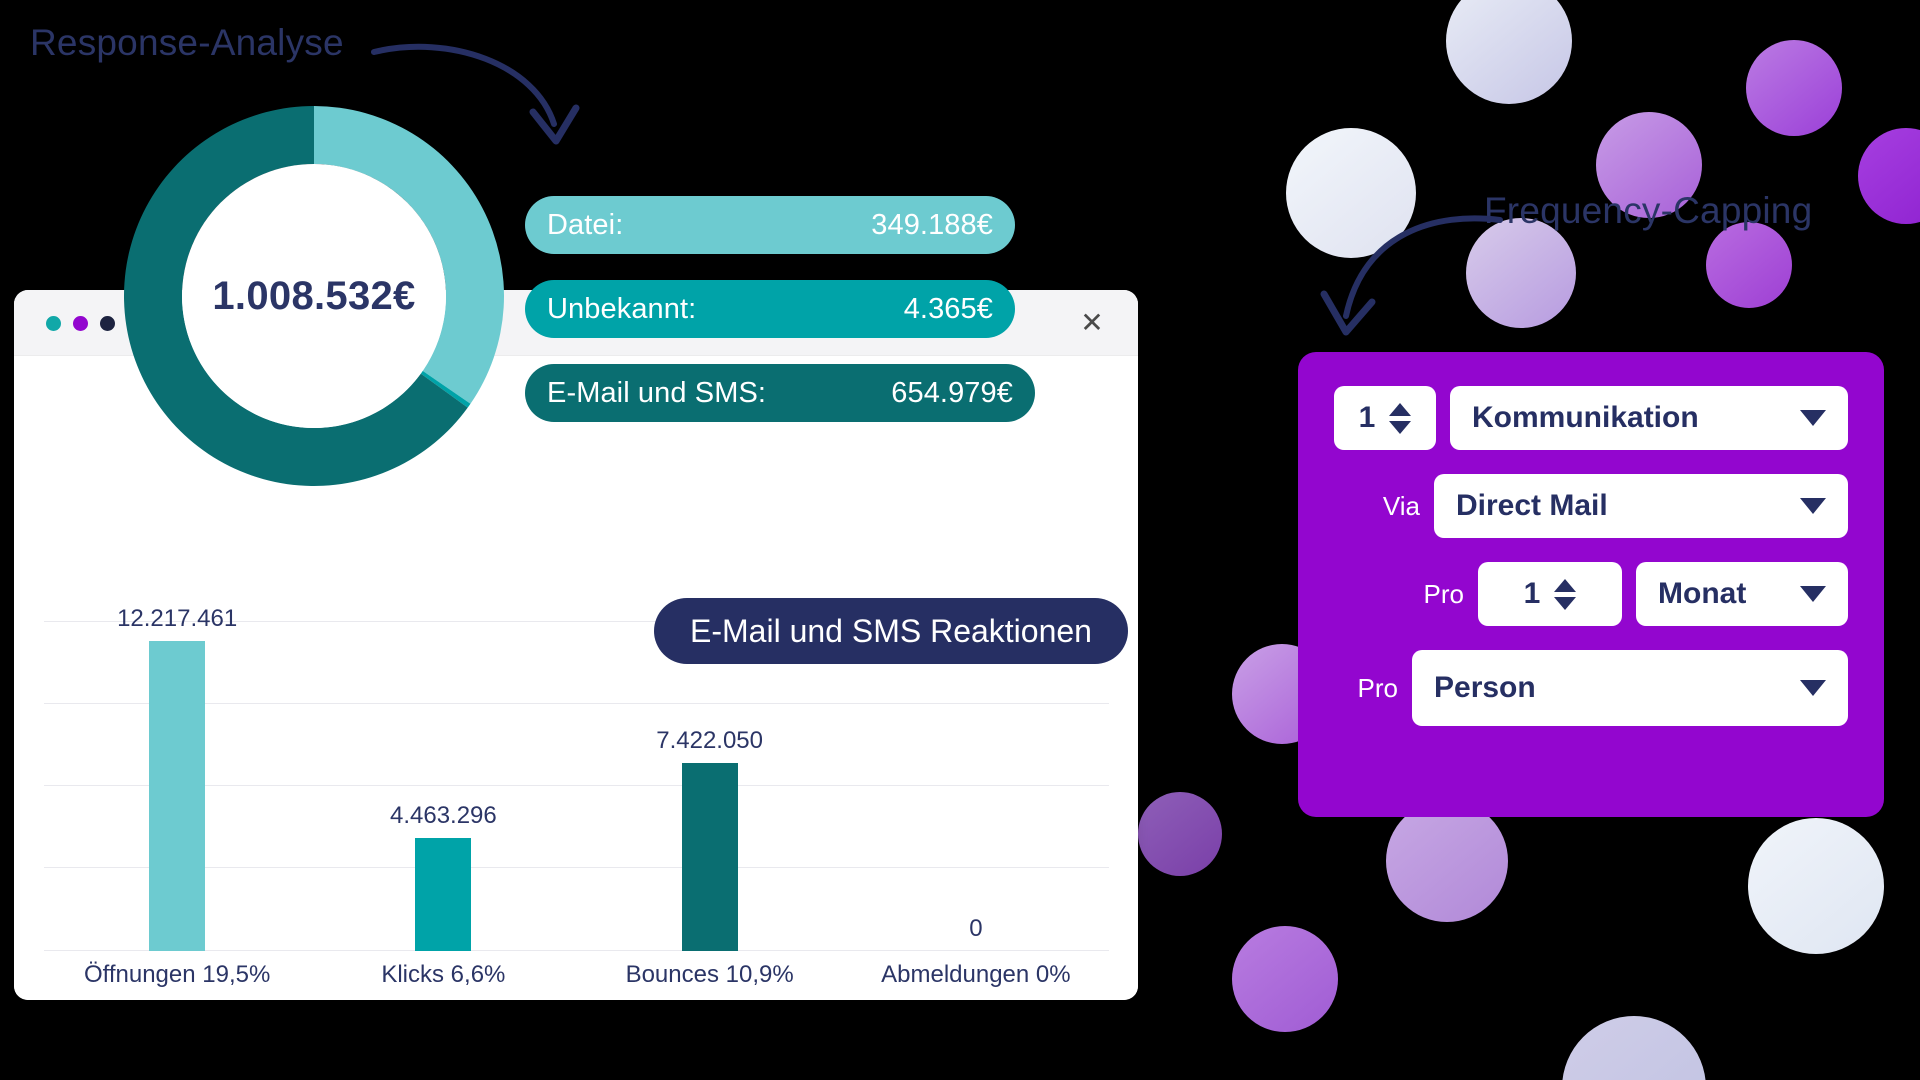 The image size is (1920, 1080). Describe the element at coordinates (891, 631) in the screenshot. I see `chart-title-badge: E-Mail und SMS Reaktionen` at that location.